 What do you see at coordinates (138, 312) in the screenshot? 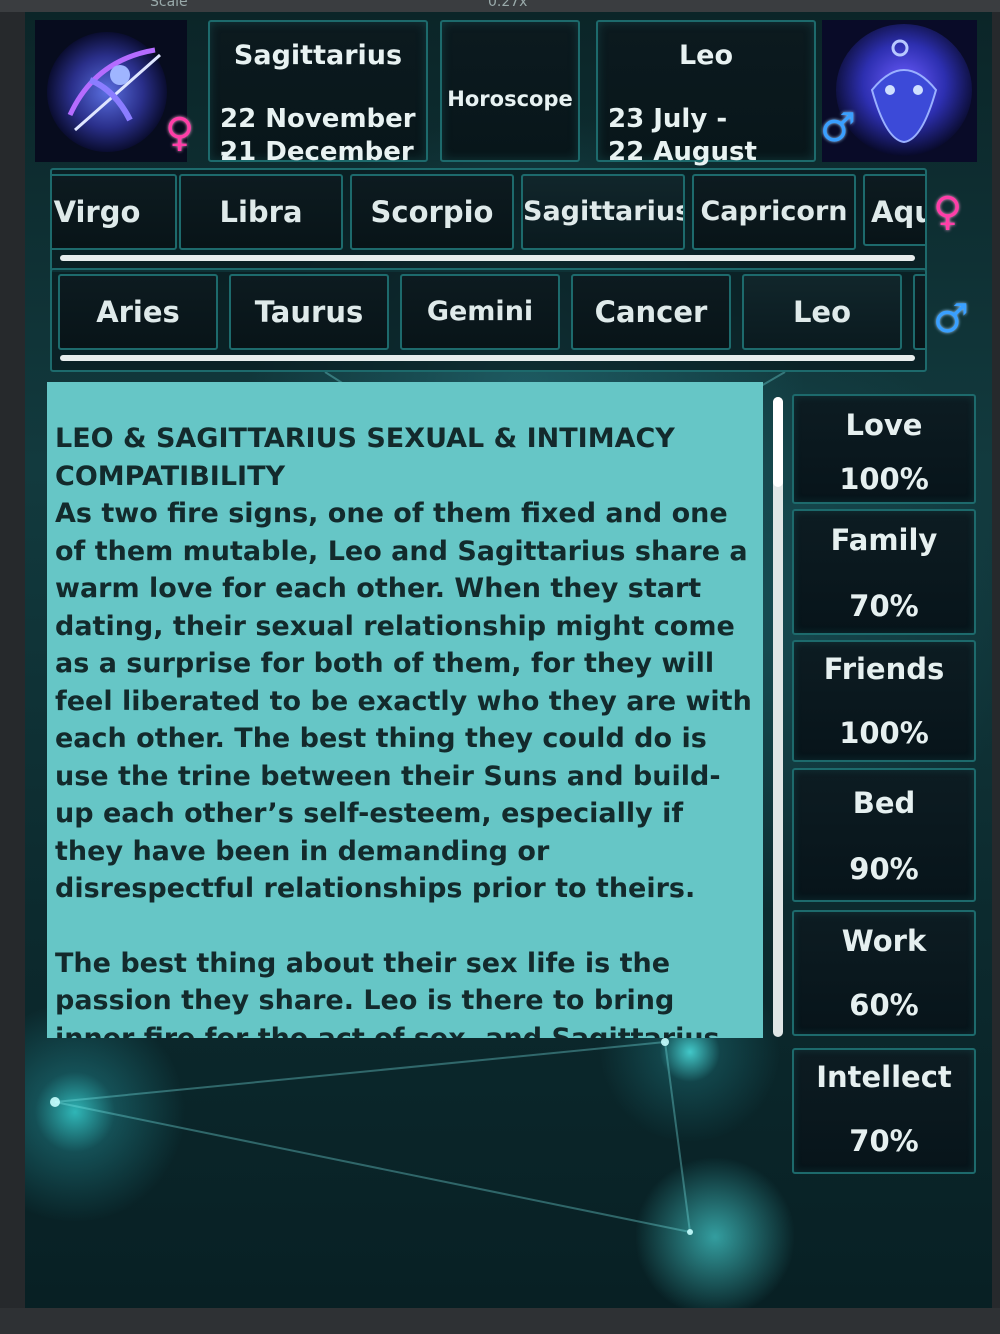
I see `tab-aries: Aries` at bounding box center [138, 312].